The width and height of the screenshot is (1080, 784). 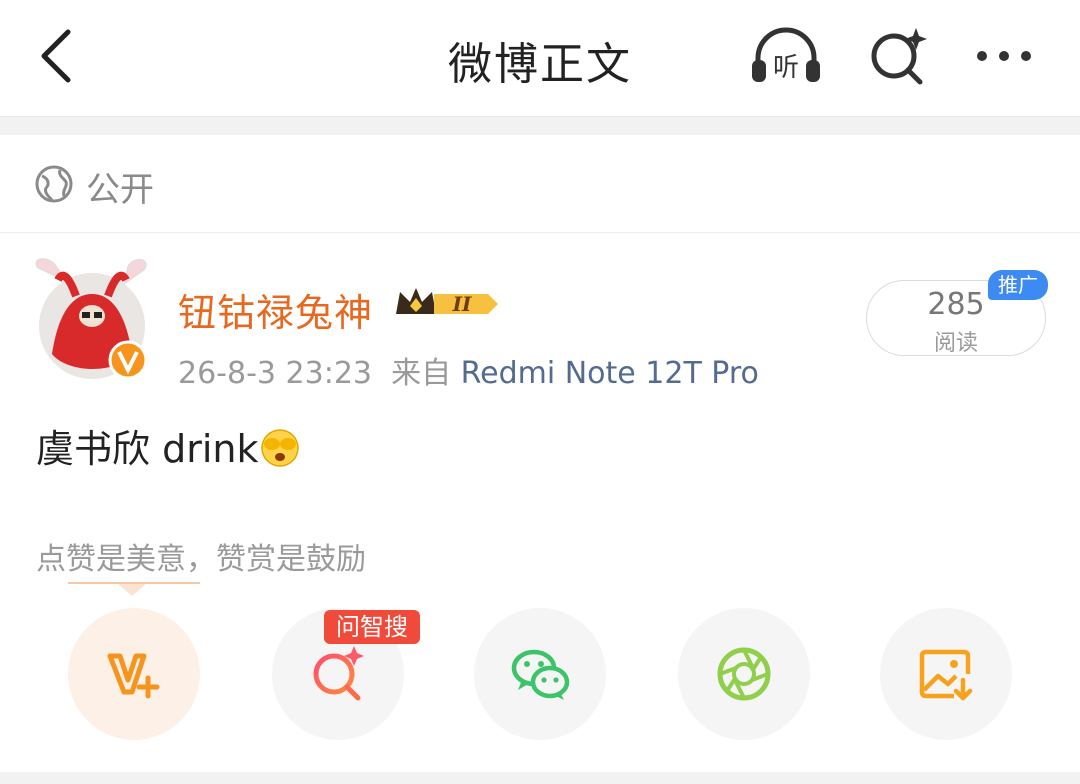 What do you see at coordinates (786, 68) in the screenshot?
I see `listen-label: 听` at bounding box center [786, 68].